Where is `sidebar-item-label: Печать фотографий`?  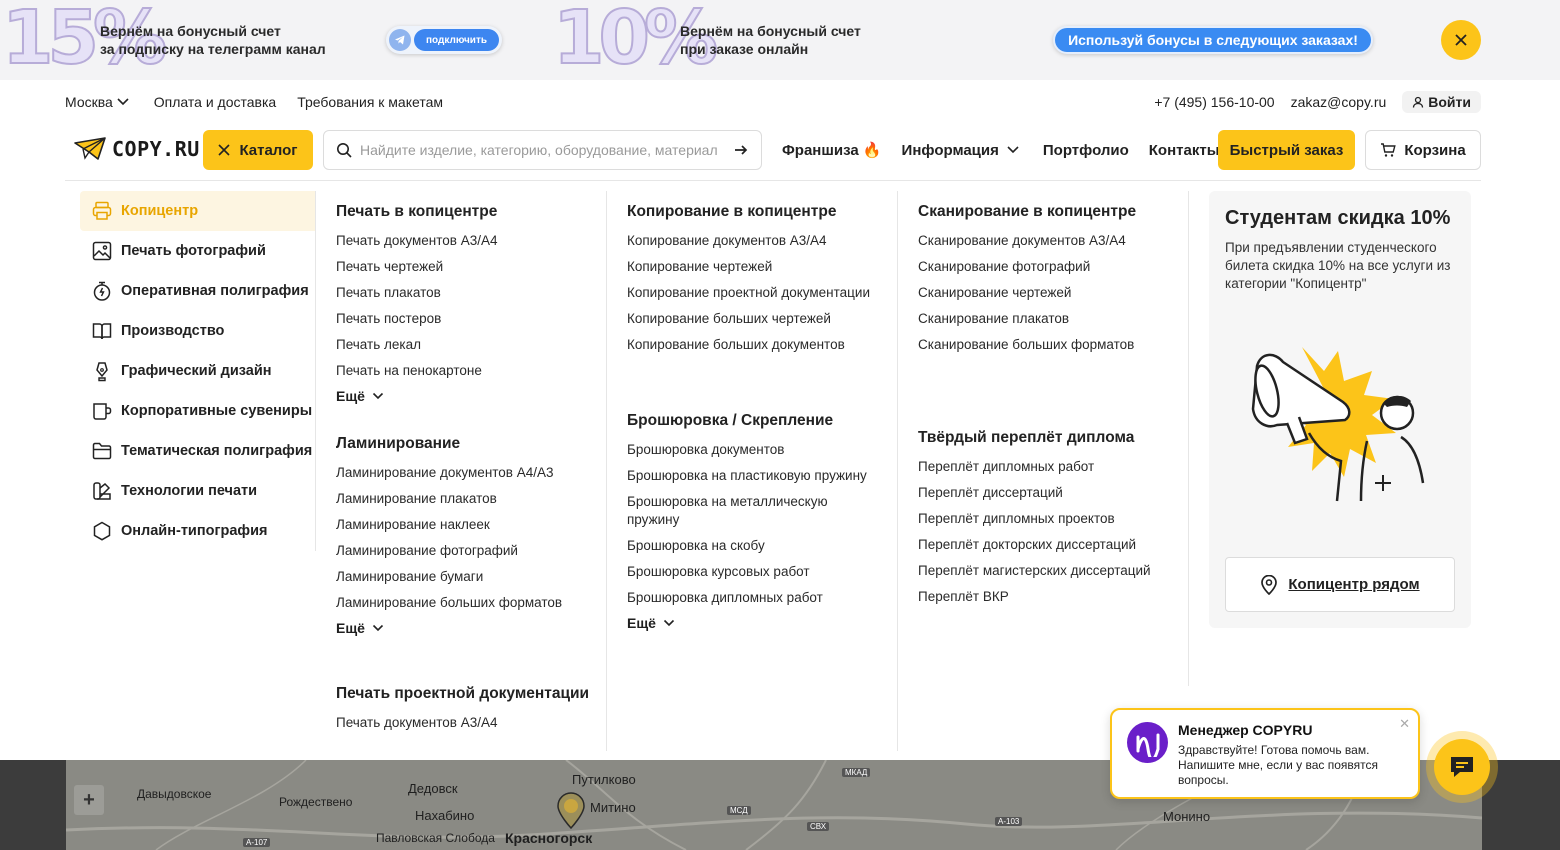
sidebar-item-label: Печать фотографий is located at coordinates (193, 251).